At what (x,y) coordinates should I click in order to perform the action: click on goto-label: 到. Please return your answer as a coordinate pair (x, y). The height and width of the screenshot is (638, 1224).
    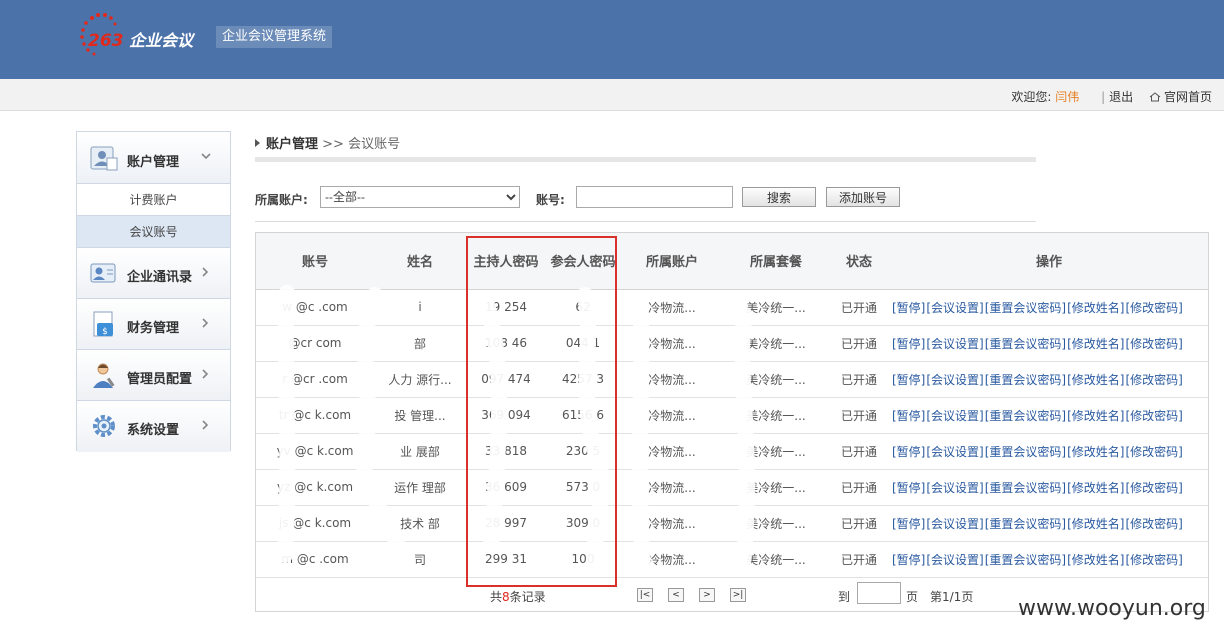
    Looking at the image, I should click on (844, 597).